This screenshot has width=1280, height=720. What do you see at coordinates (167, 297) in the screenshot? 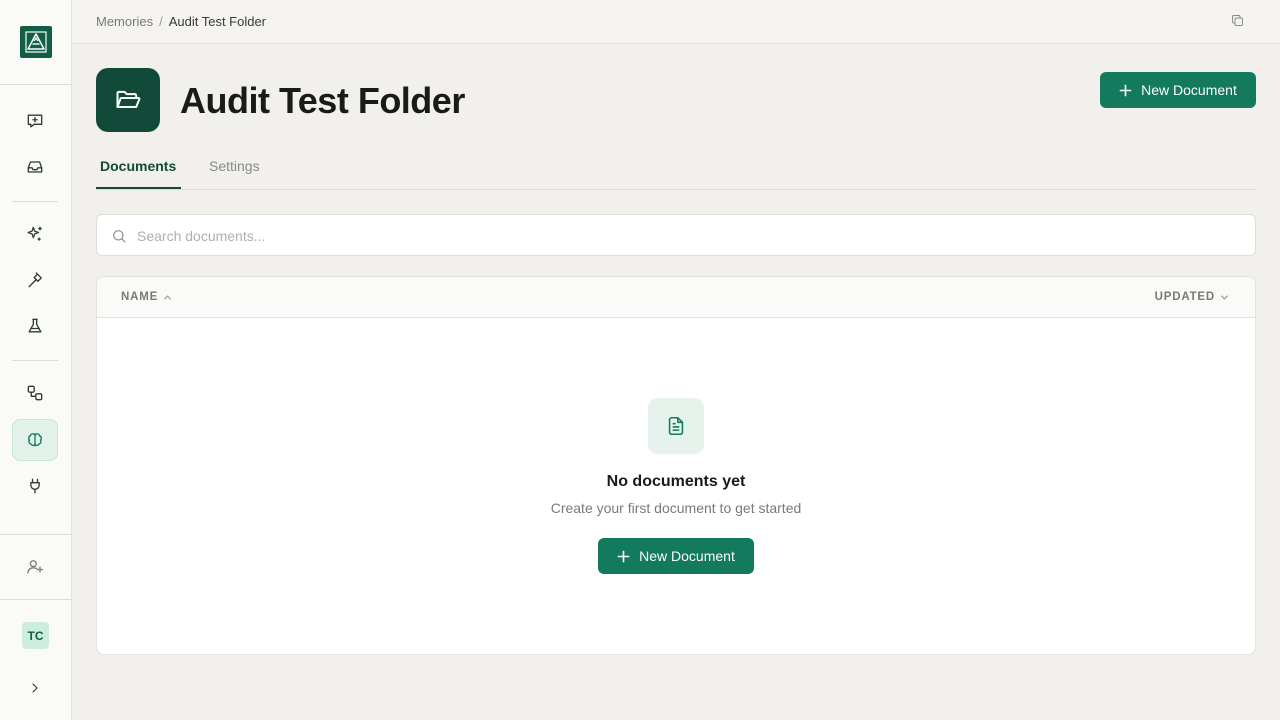
I see `sort-ascending-icon` at bounding box center [167, 297].